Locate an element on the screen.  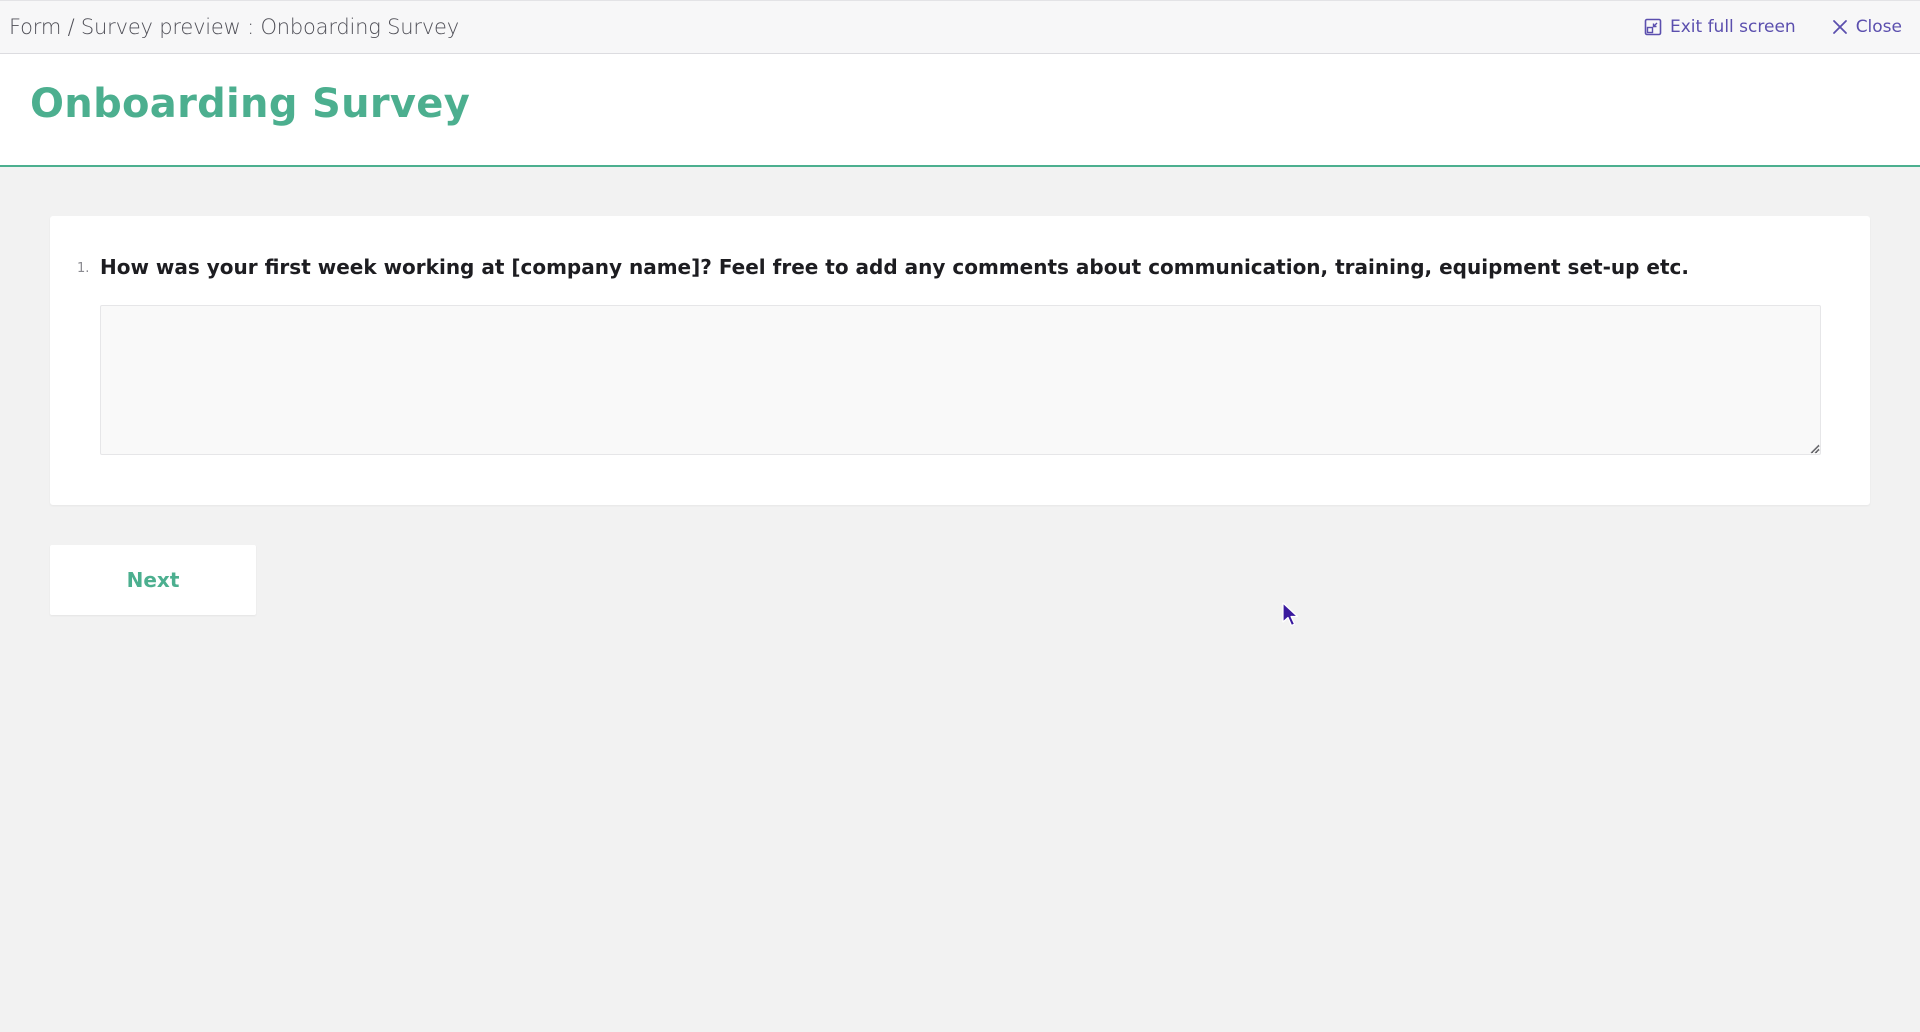
answer-textarea is located at coordinates (960, 380).